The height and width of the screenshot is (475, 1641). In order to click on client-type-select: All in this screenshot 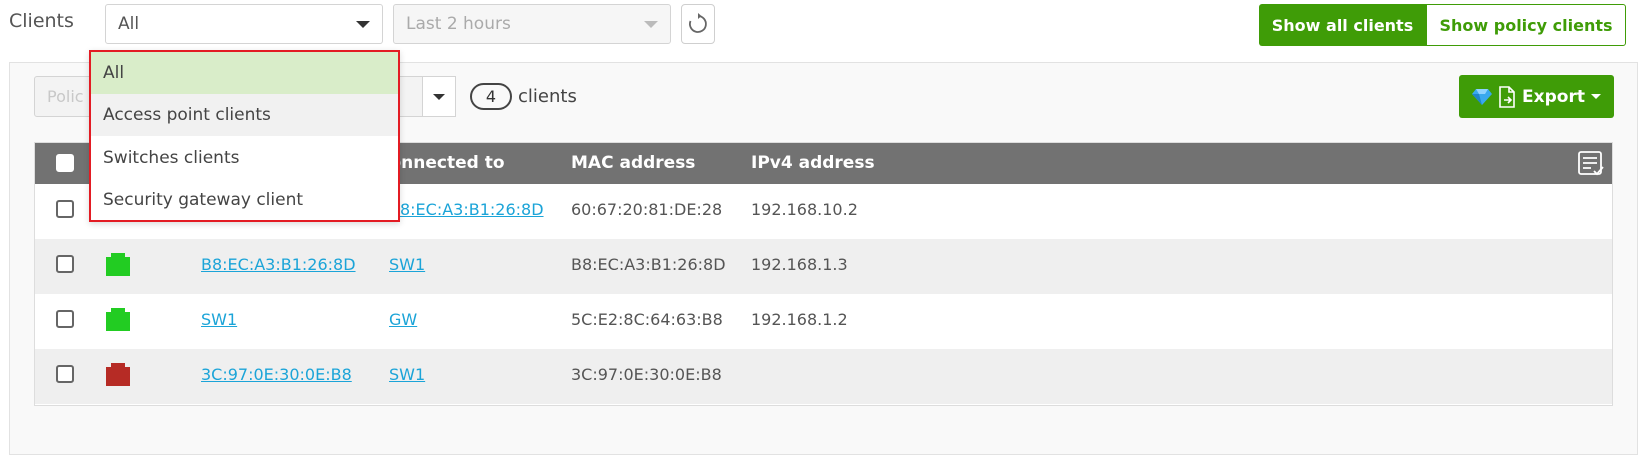, I will do `click(244, 24)`.